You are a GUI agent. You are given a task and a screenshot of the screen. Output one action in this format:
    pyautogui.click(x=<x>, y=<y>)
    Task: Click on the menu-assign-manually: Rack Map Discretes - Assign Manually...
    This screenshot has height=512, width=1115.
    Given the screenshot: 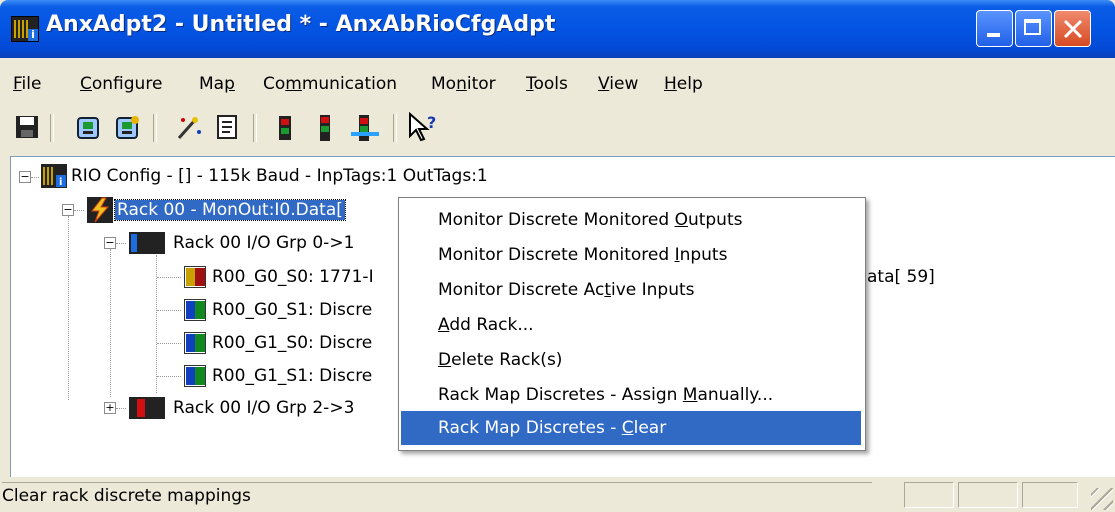 What is the action you would take?
    pyautogui.click(x=631, y=395)
    